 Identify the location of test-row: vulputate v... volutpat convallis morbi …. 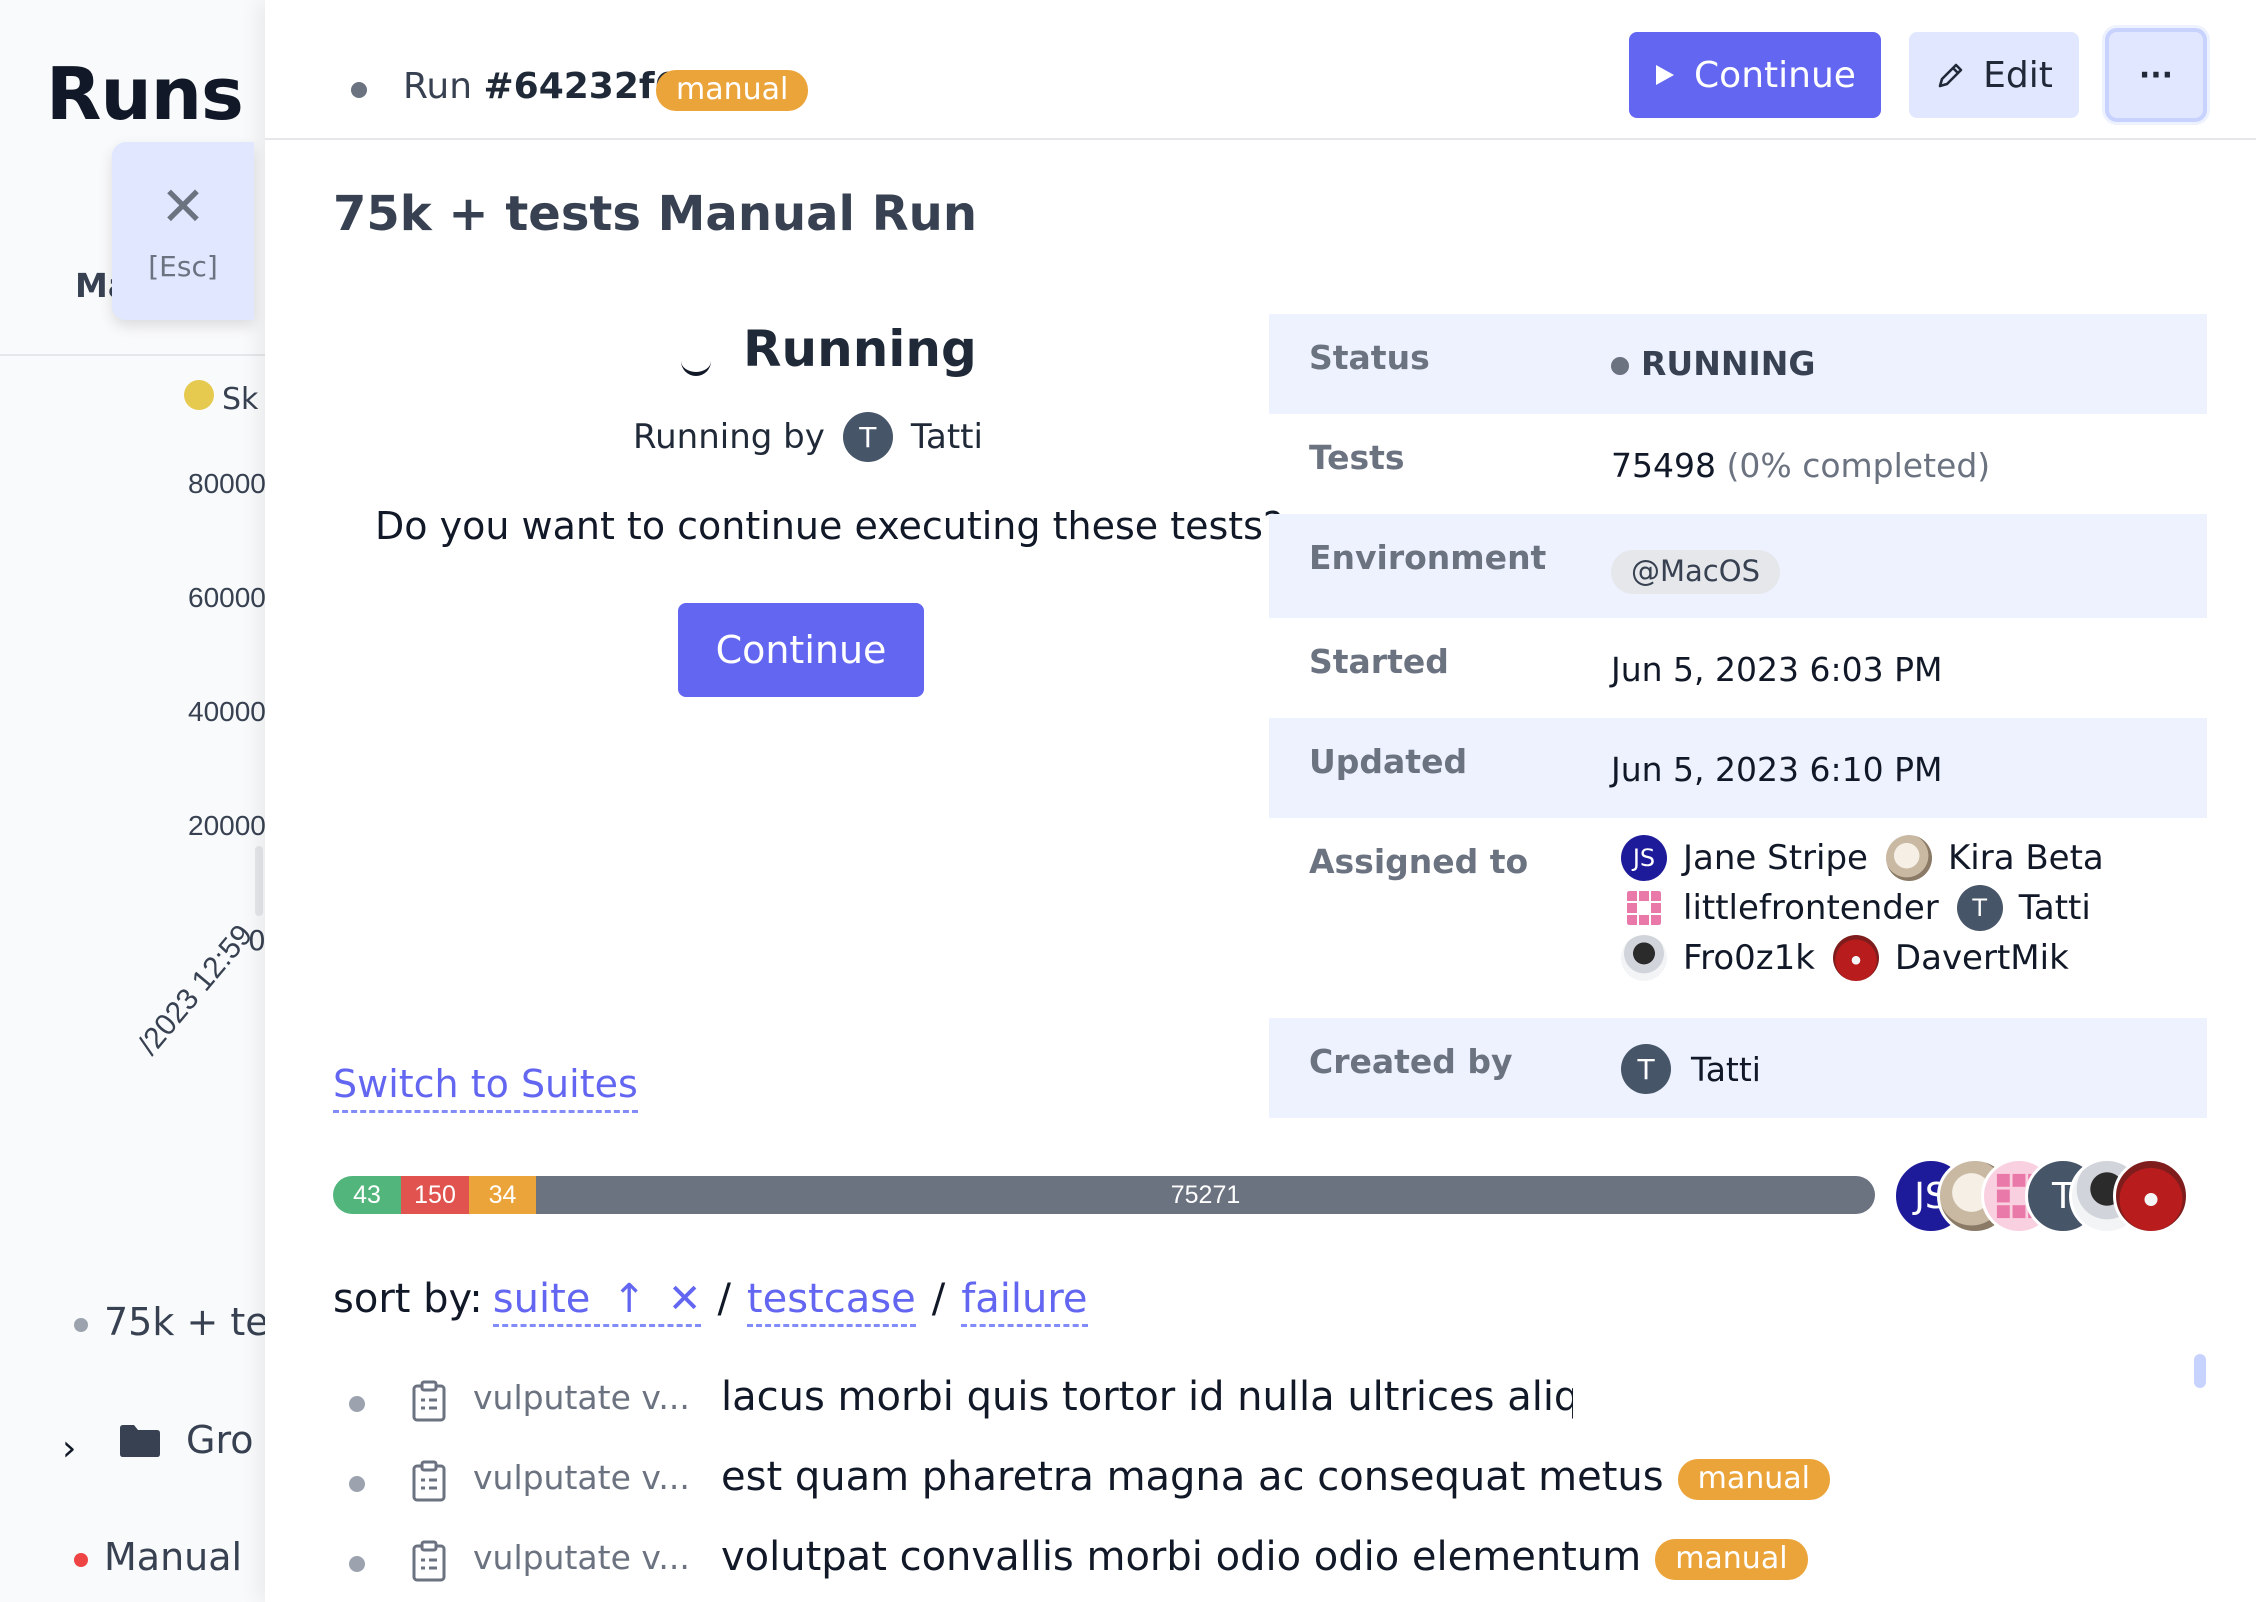
(1215, 1564).